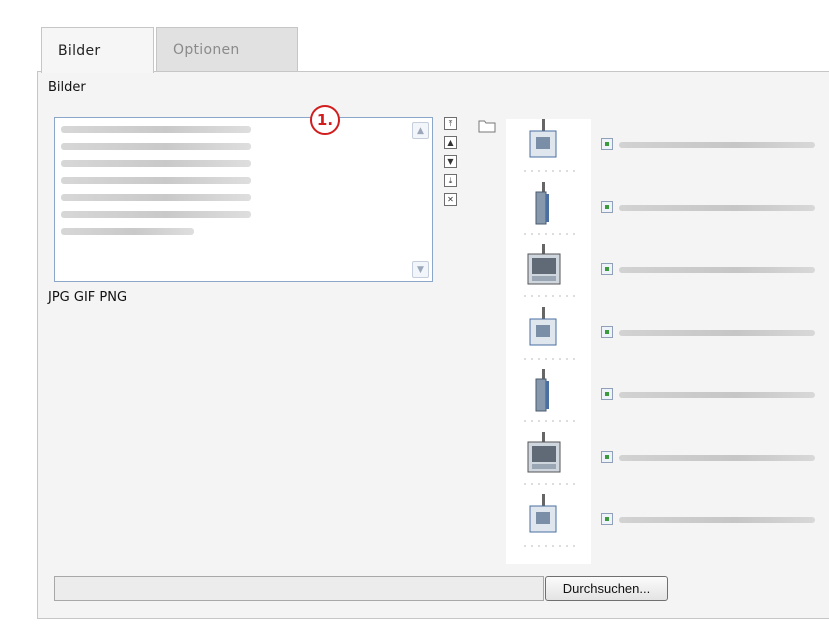 The image size is (829, 629). I want to click on callout-marker: 1., so click(325, 120).